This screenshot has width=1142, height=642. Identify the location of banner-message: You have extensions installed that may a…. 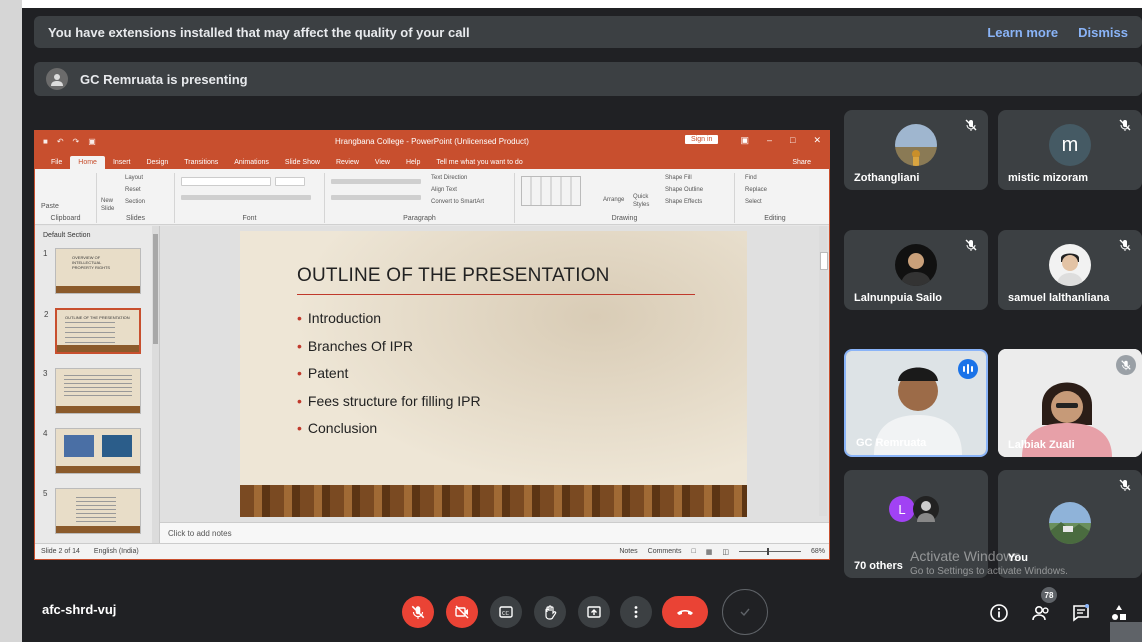
(259, 32).